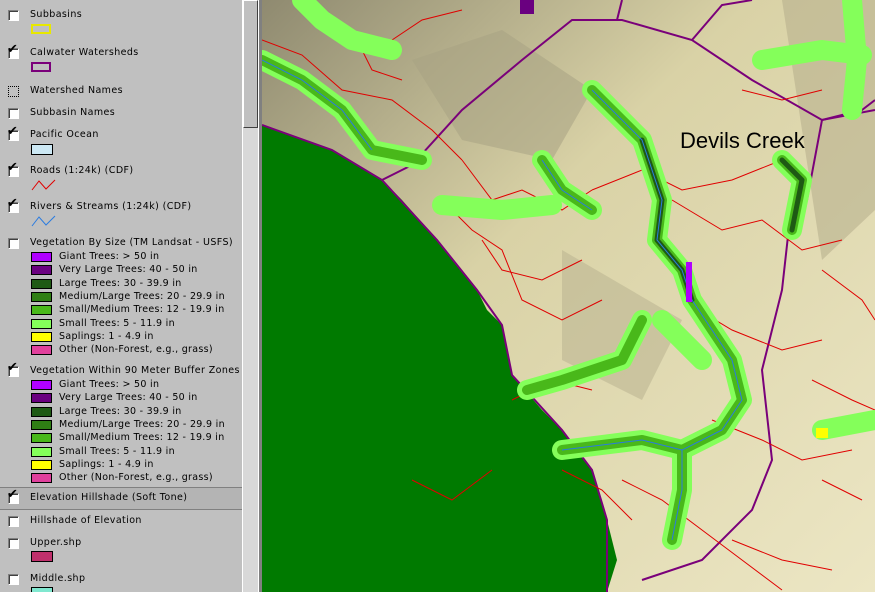 This screenshot has width=875, height=592. What do you see at coordinates (121, 16) in the screenshot?
I see `layer-subbasins: Subbasins` at bounding box center [121, 16].